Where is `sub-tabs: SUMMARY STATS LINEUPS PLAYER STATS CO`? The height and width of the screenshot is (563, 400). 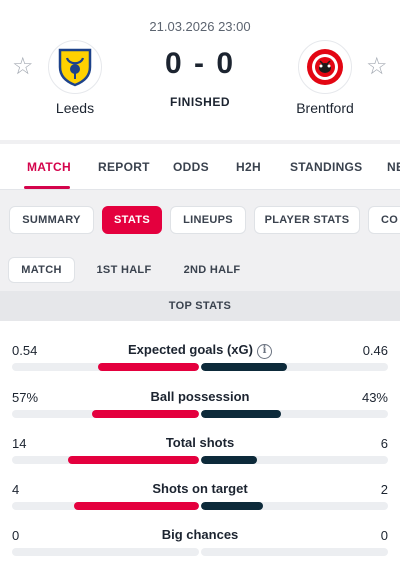 sub-tabs: SUMMARY STATS LINEUPS PLAYER STATS CO is located at coordinates (200, 219).